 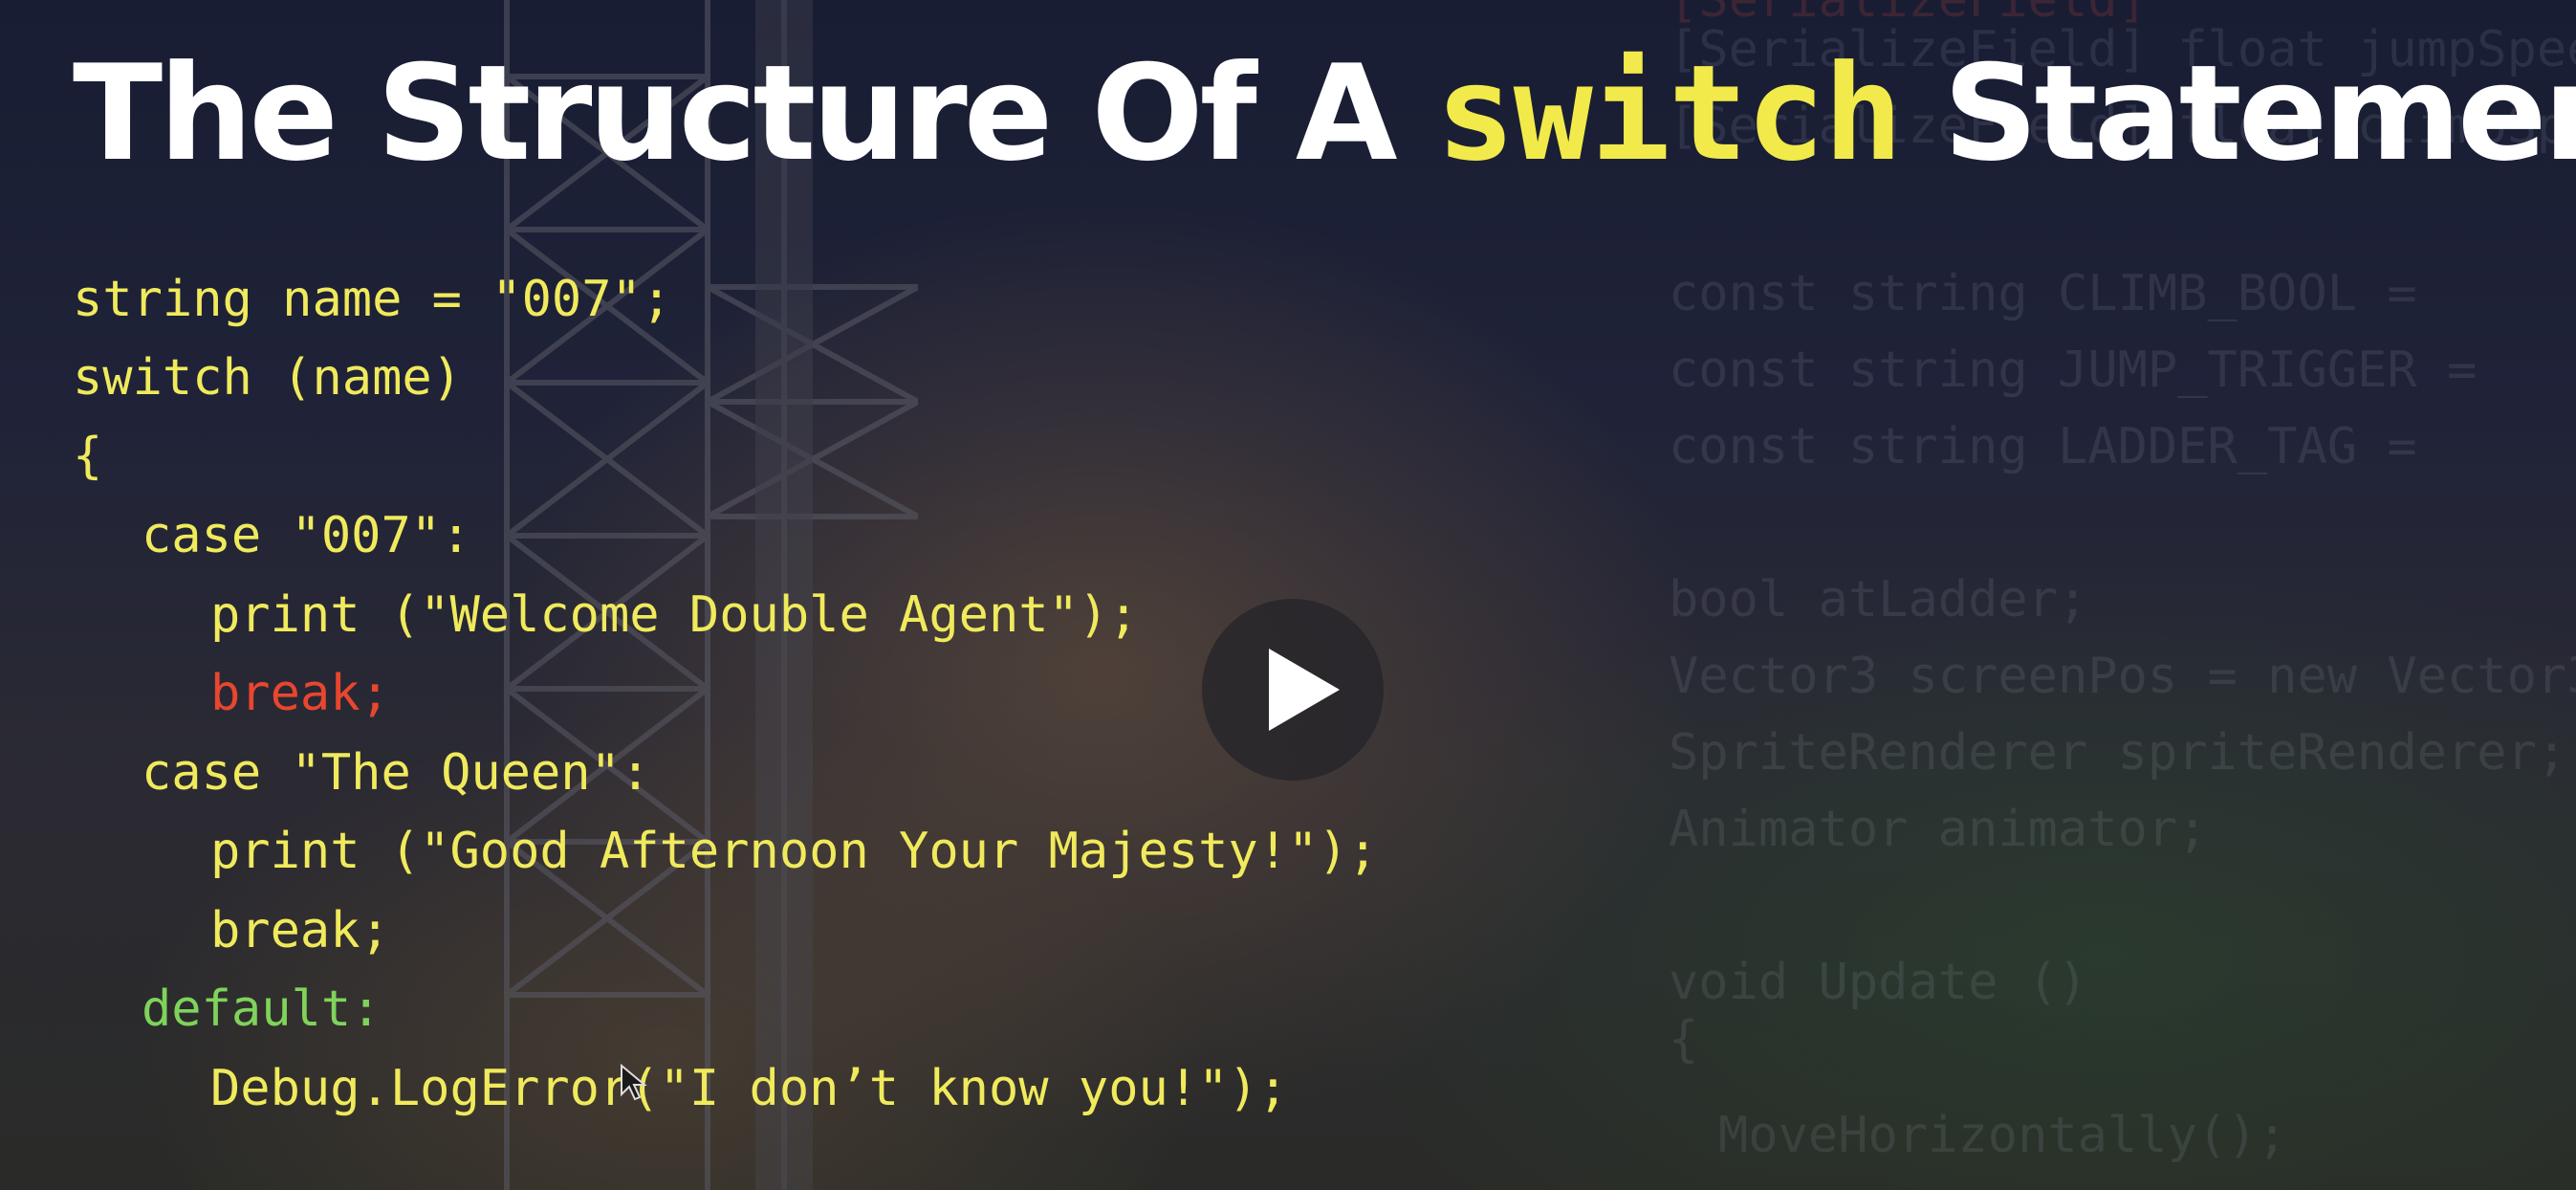 I want to click on code-line-case-007: case "007":, so click(x=306, y=536).